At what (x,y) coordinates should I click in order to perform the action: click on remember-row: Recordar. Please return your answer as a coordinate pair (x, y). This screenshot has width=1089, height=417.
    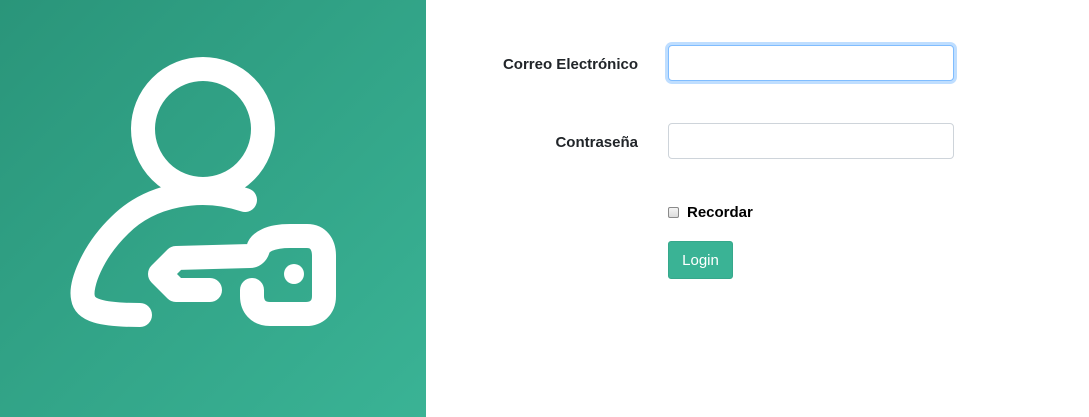
    Looking at the image, I should click on (710, 212).